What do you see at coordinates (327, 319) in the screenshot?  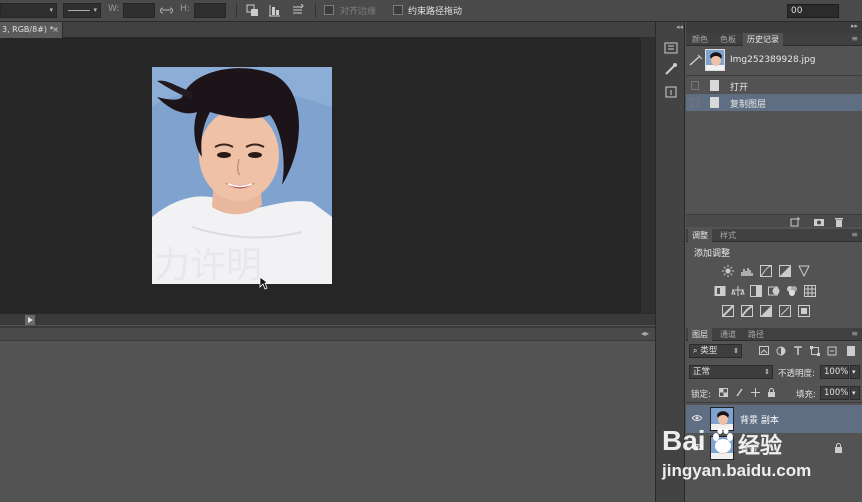 I see `horizontal-scrollbar` at bounding box center [327, 319].